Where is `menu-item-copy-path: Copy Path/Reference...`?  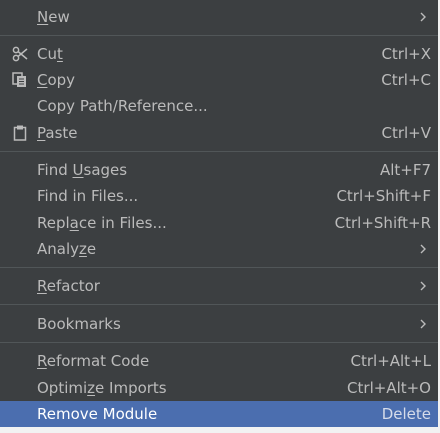 menu-item-copy-path: Copy Path/Reference... is located at coordinates (220, 106).